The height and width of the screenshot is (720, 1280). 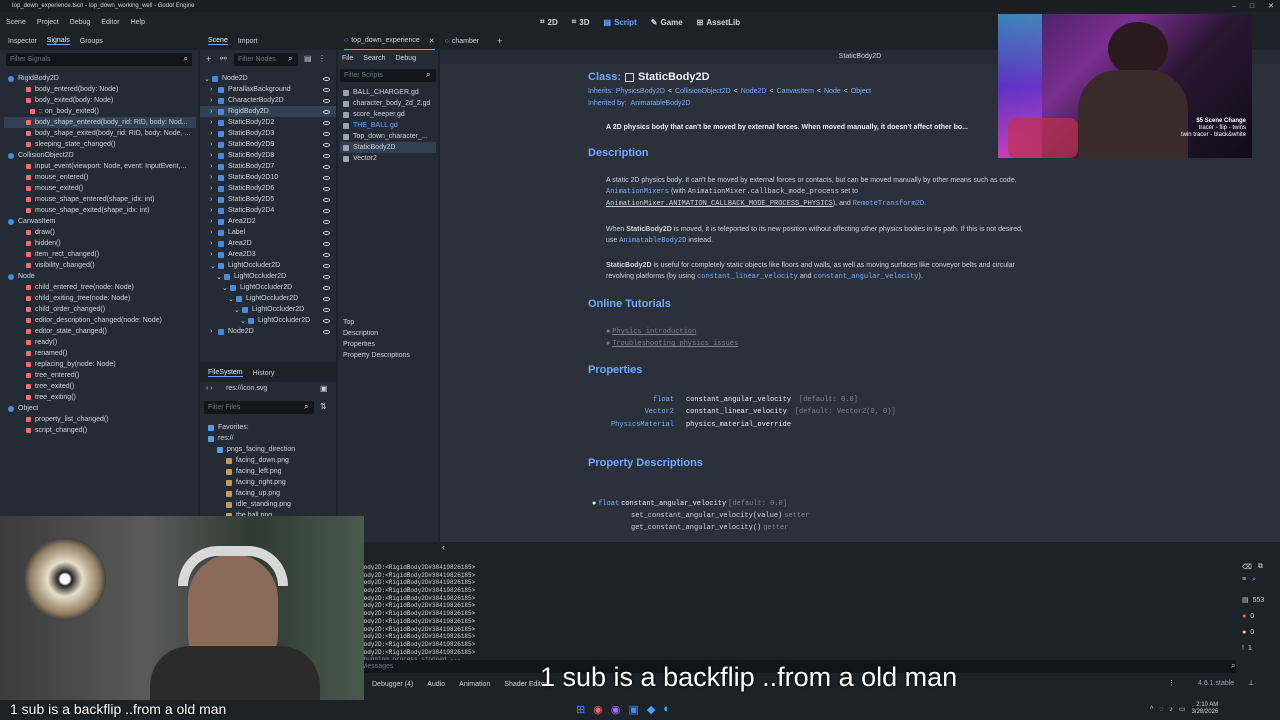 I want to click on desc3-link-linear: constant_linear_velocity, so click(x=747, y=277).